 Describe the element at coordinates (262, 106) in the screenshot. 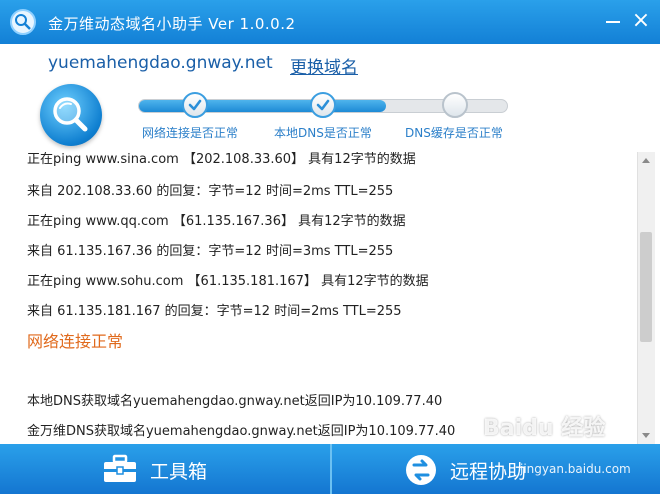

I see `progress-fill` at that location.